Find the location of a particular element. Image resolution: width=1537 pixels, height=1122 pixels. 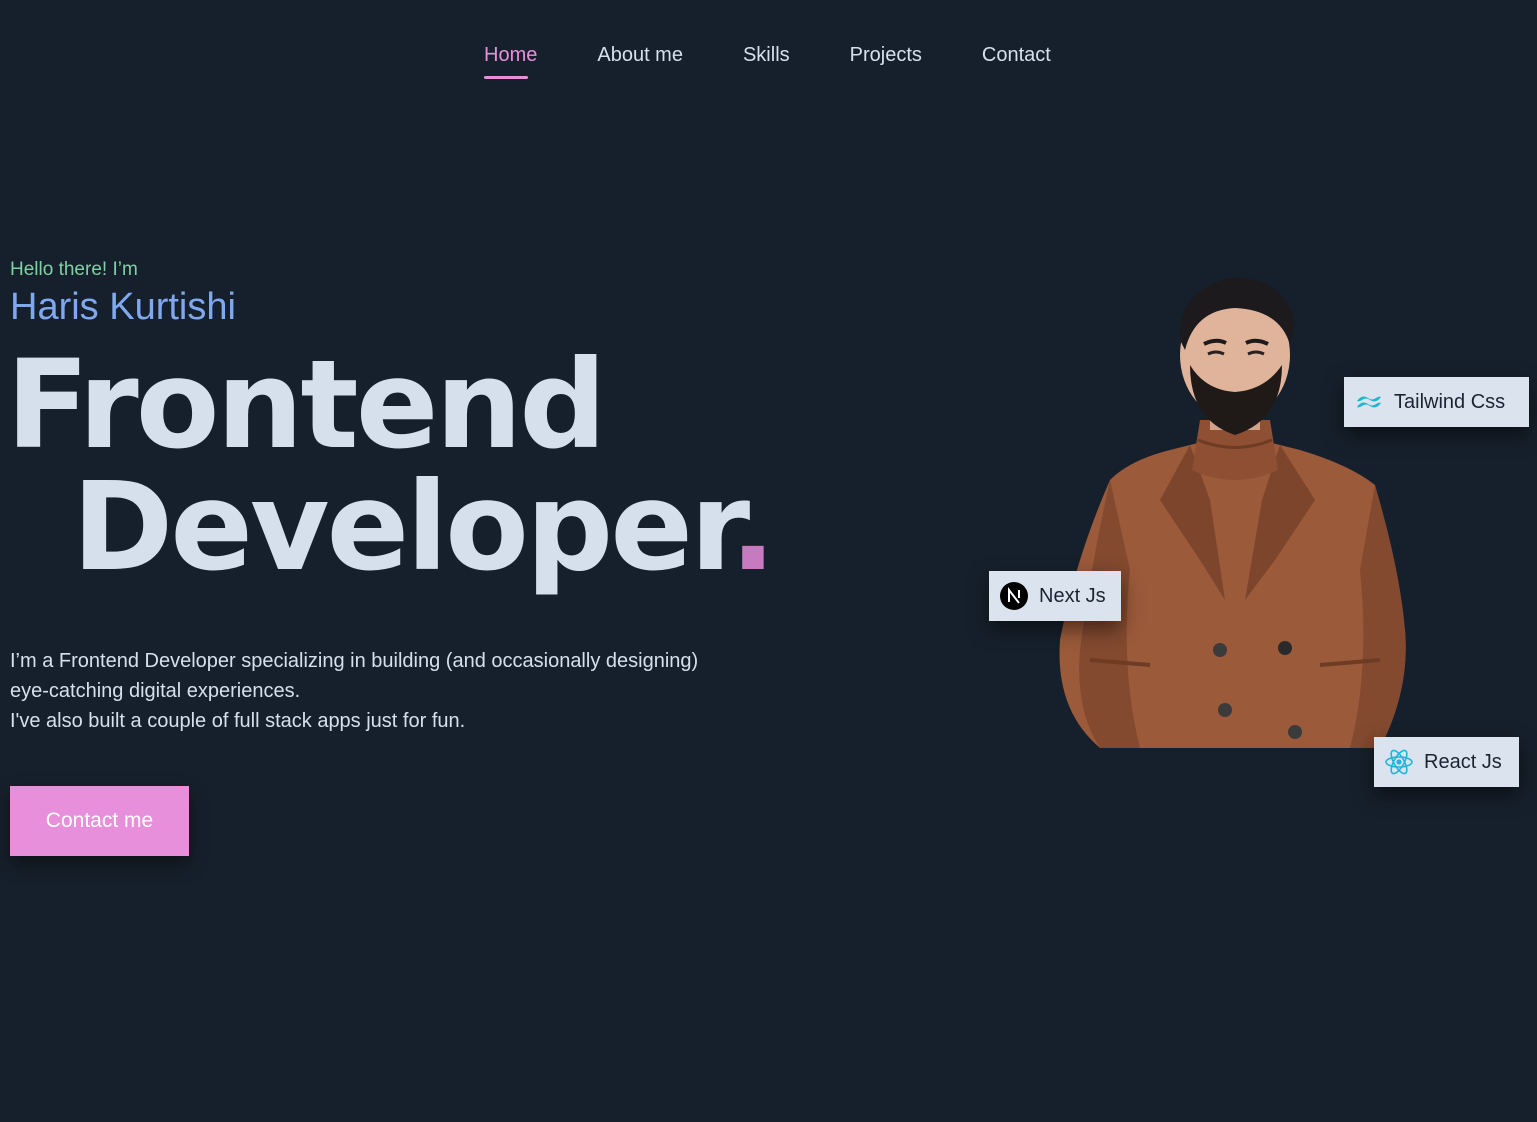

main-nav: Home About me Skills Projects Contact is located at coordinates (767, 61).